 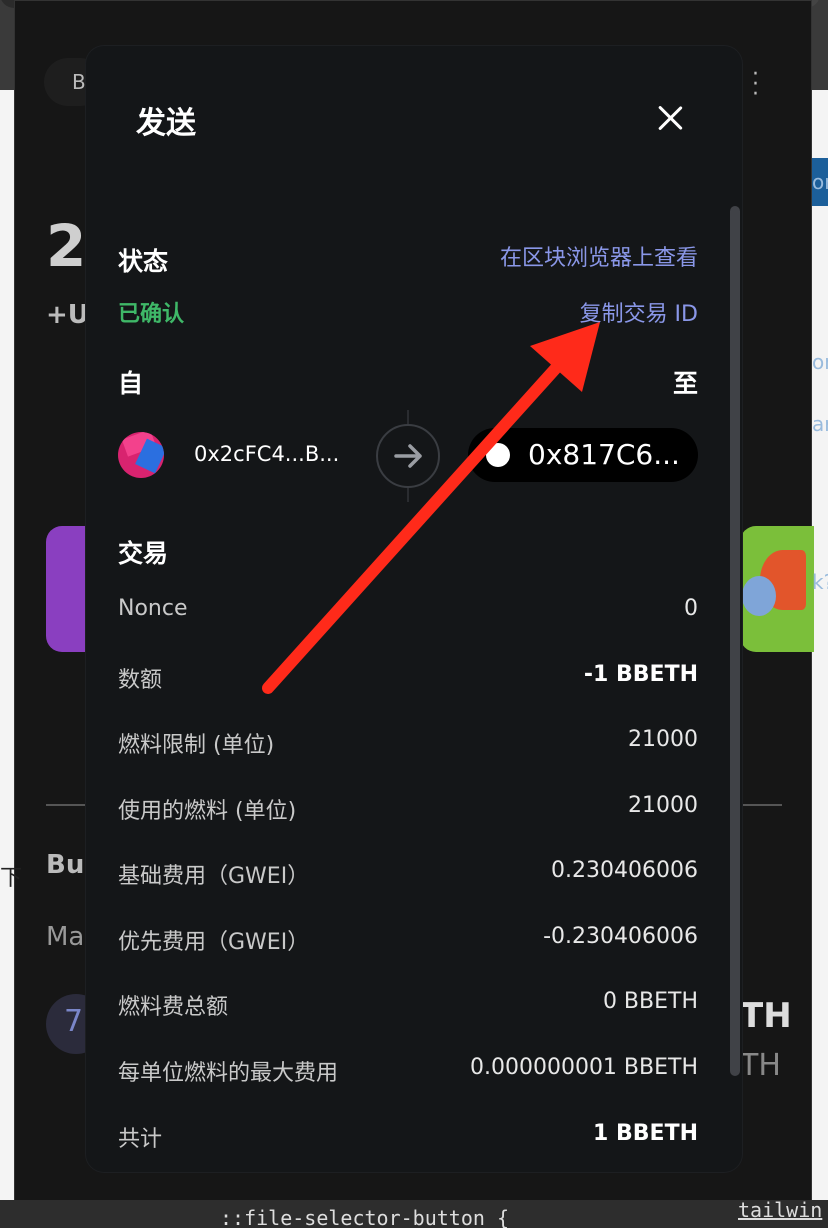 What do you see at coordinates (583, 1067) in the screenshot?
I see `tx-row-value: 0.000000001 BBETH` at bounding box center [583, 1067].